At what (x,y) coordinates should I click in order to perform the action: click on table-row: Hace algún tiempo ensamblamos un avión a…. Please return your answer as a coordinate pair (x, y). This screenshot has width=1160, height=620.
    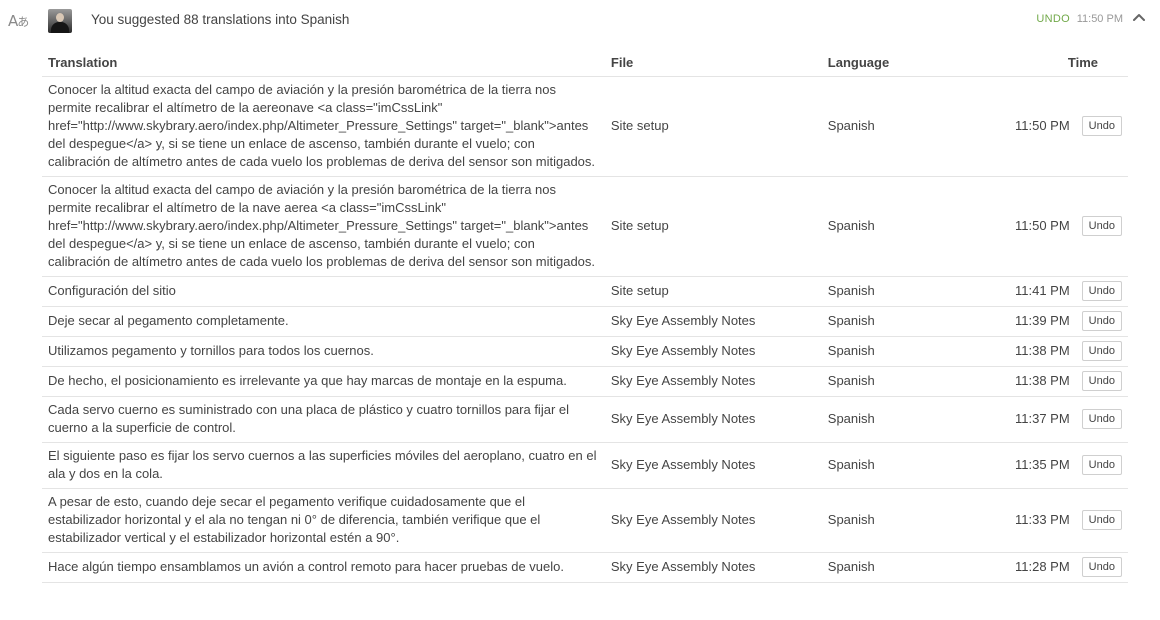
    Looking at the image, I should click on (585, 567).